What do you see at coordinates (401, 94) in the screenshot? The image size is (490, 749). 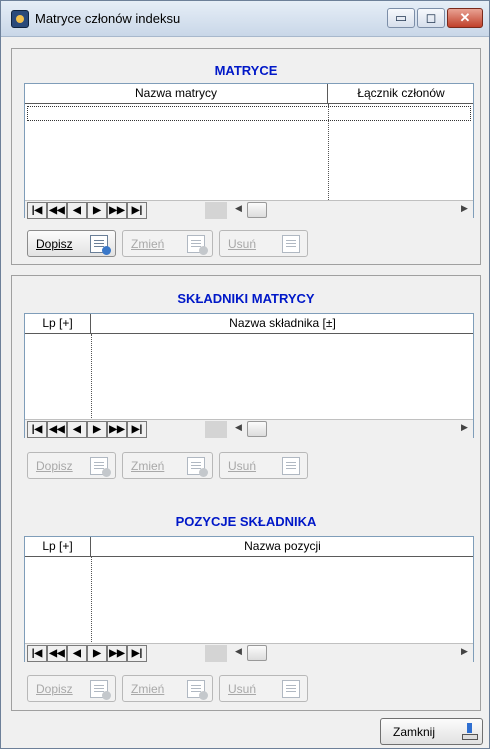 I see `column-header-connector: Łącznik członów` at bounding box center [401, 94].